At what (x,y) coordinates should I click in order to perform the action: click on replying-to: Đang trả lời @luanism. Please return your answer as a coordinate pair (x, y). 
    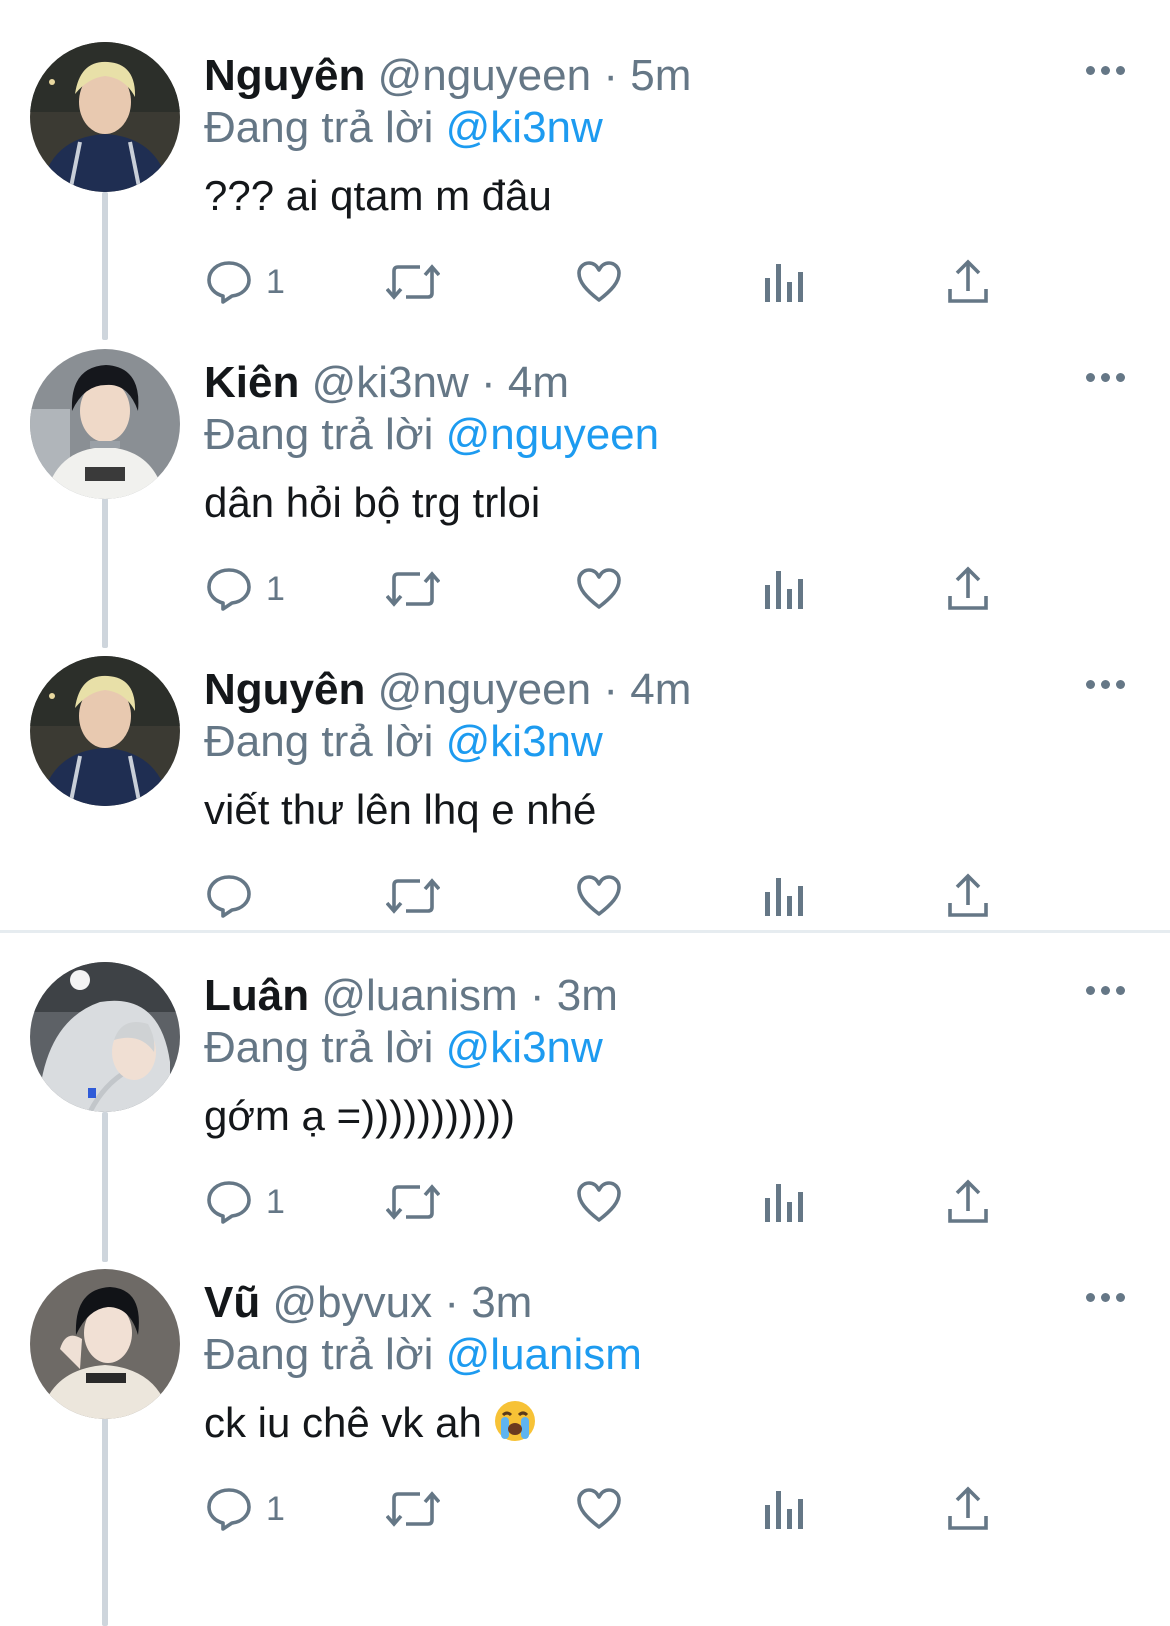
    Looking at the image, I should click on (423, 1355).